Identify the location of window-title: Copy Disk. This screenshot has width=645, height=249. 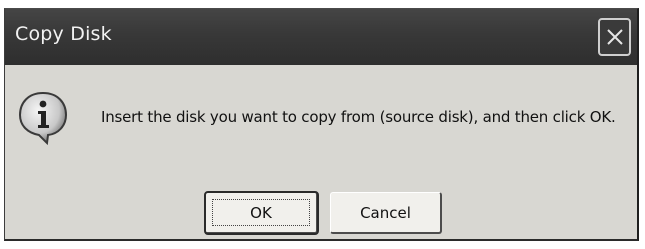
(63, 34).